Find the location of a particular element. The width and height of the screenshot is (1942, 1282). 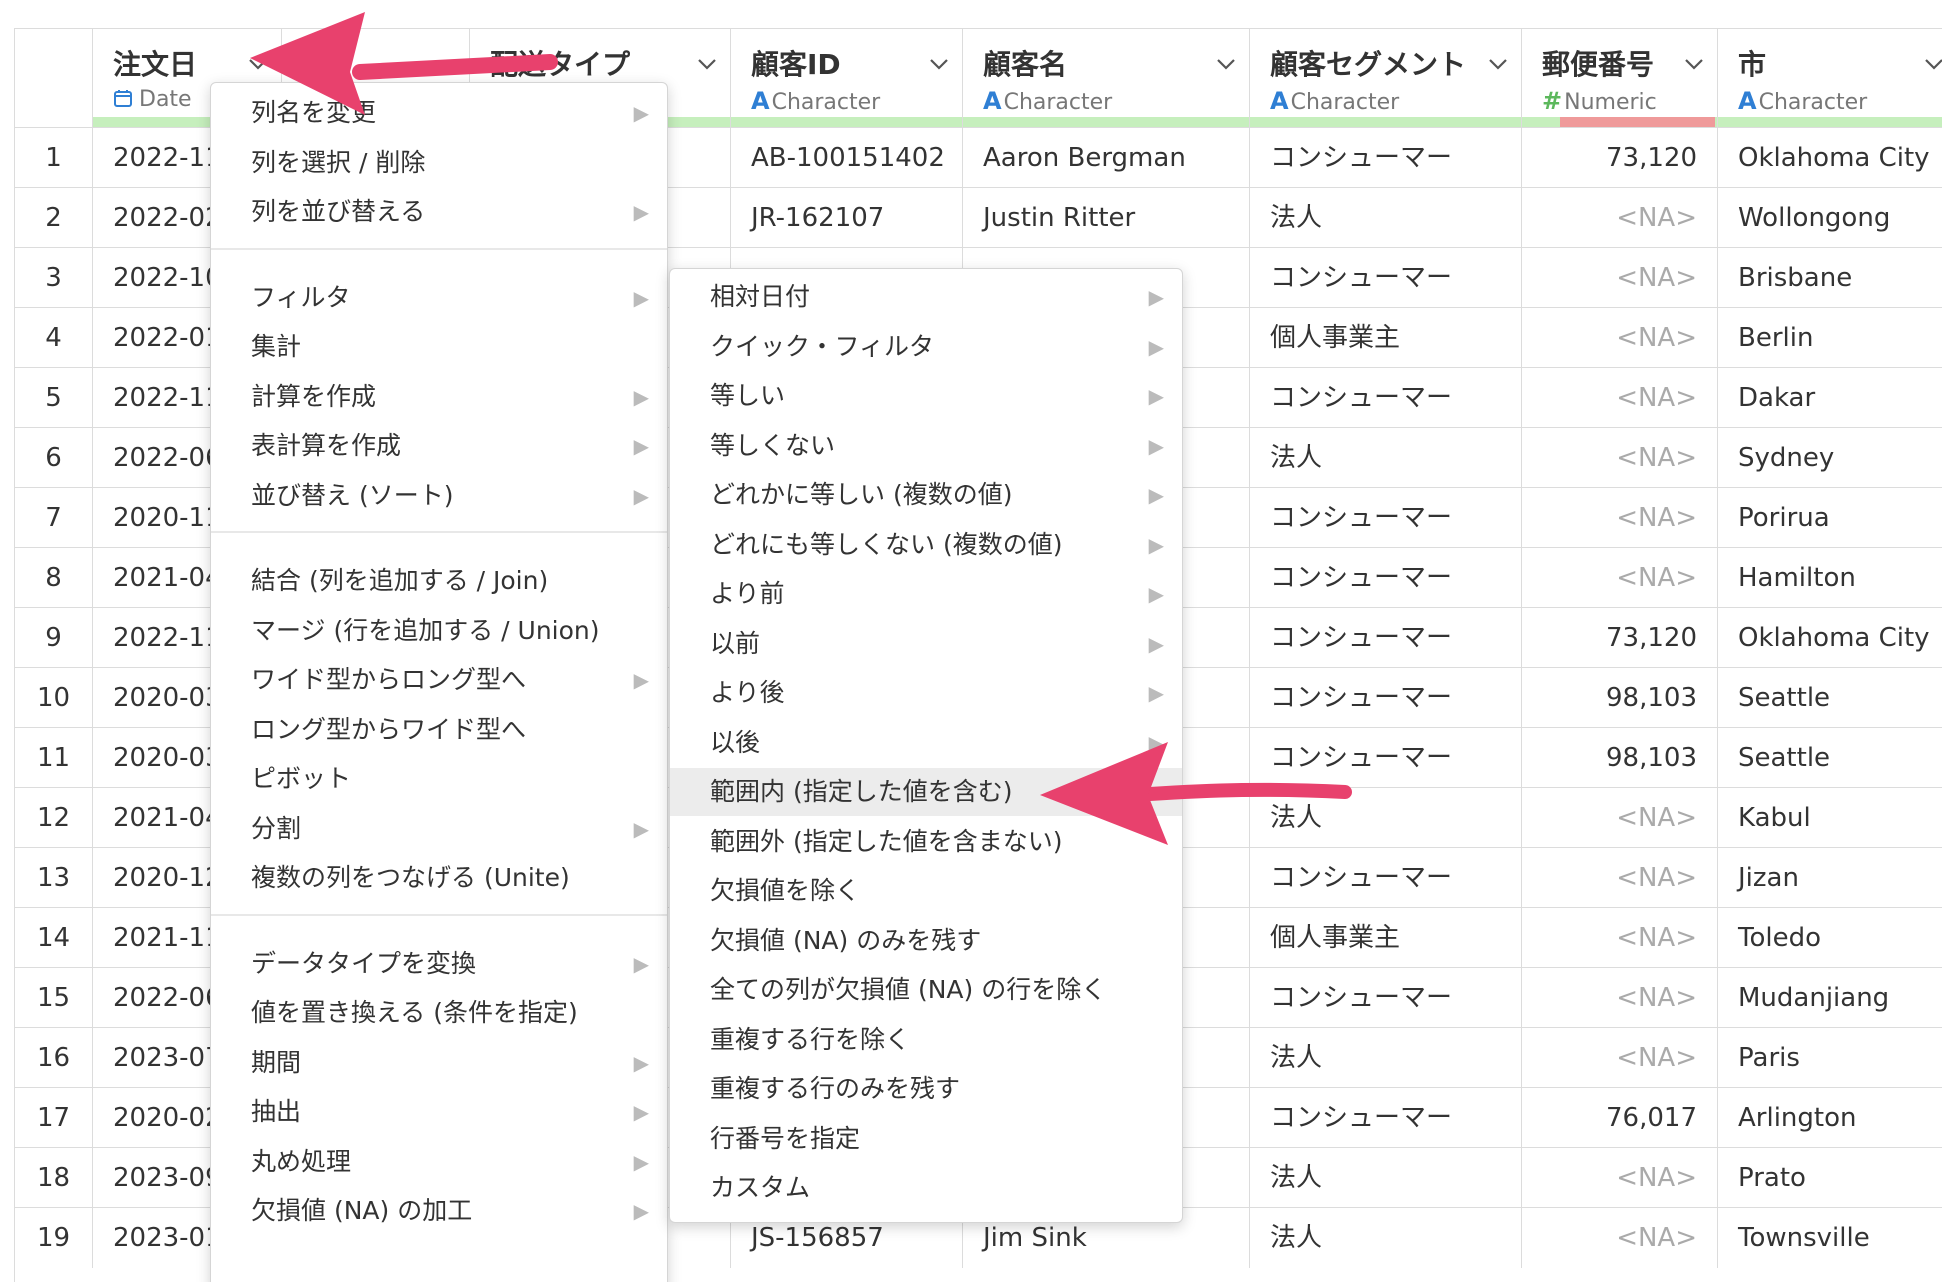

table-cell: Mudanjiang is located at coordinates (1830, 998).